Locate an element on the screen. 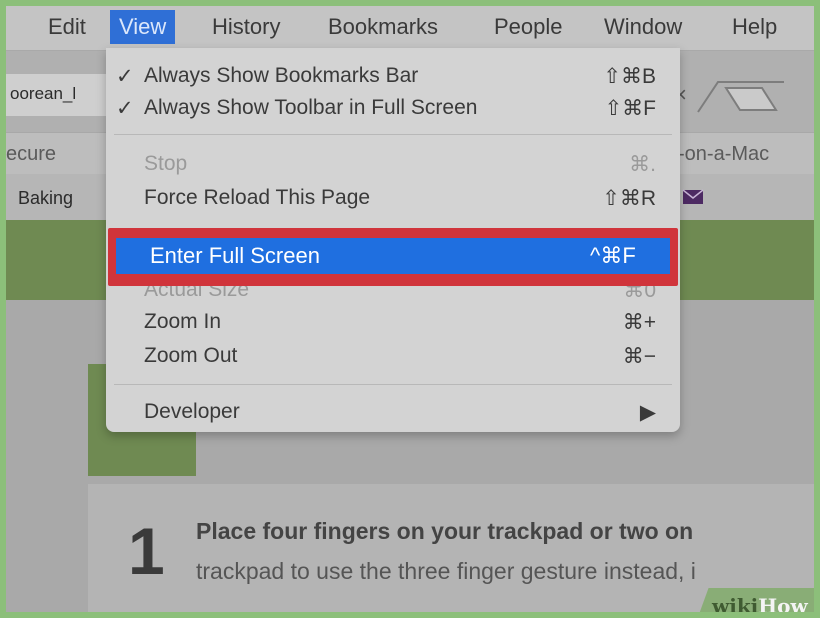 This screenshot has height=618, width=820. menu-window: Window is located at coordinates (643, 27).